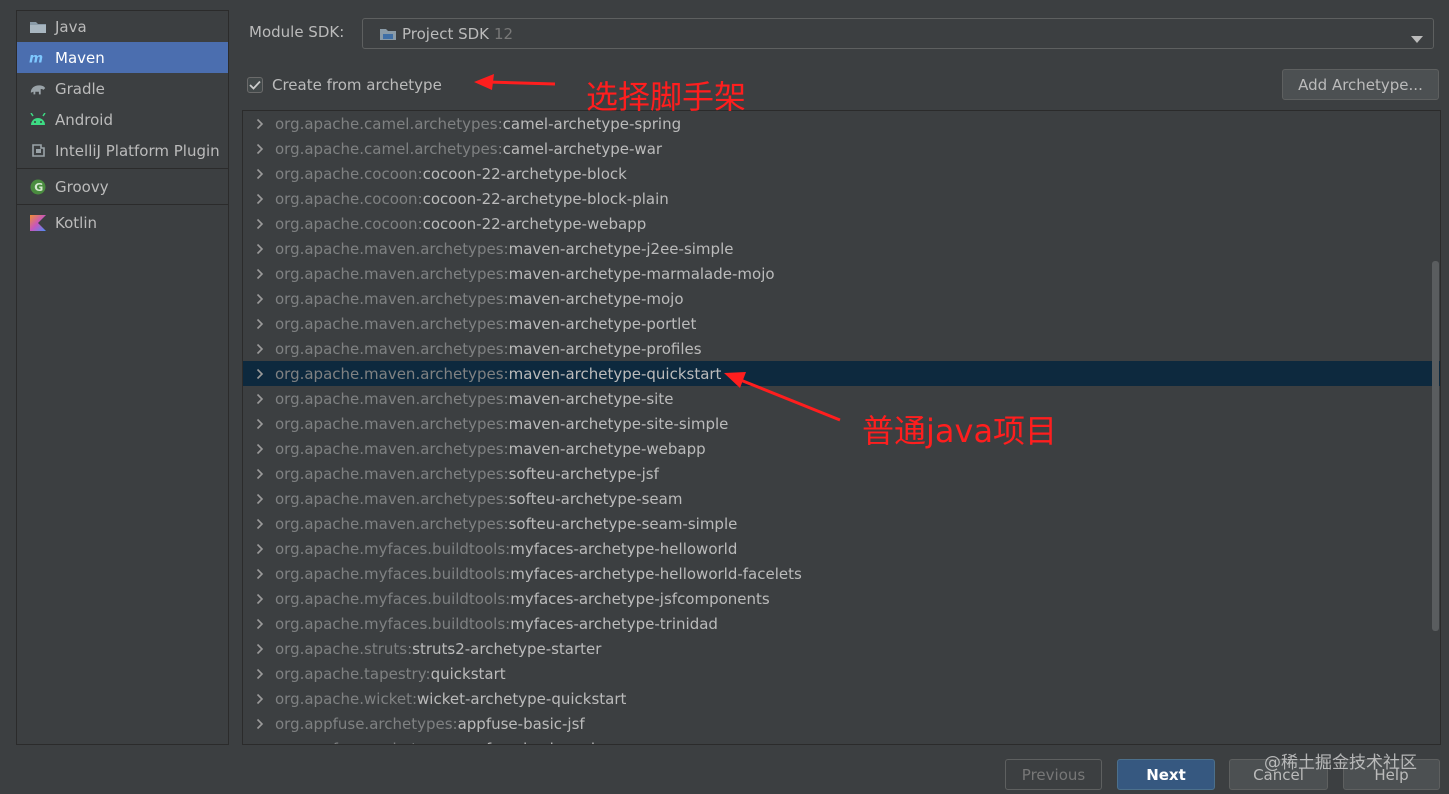 The height and width of the screenshot is (794, 1449). What do you see at coordinates (1340, 763) in the screenshot?
I see `watermark: @稀土掘金技术社区` at bounding box center [1340, 763].